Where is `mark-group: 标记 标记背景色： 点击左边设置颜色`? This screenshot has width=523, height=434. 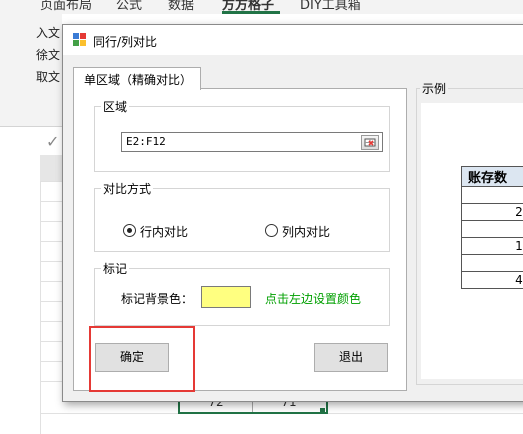
mark-group: 标记 标记背景色： 点击左边设置颜色 is located at coordinates (242, 293).